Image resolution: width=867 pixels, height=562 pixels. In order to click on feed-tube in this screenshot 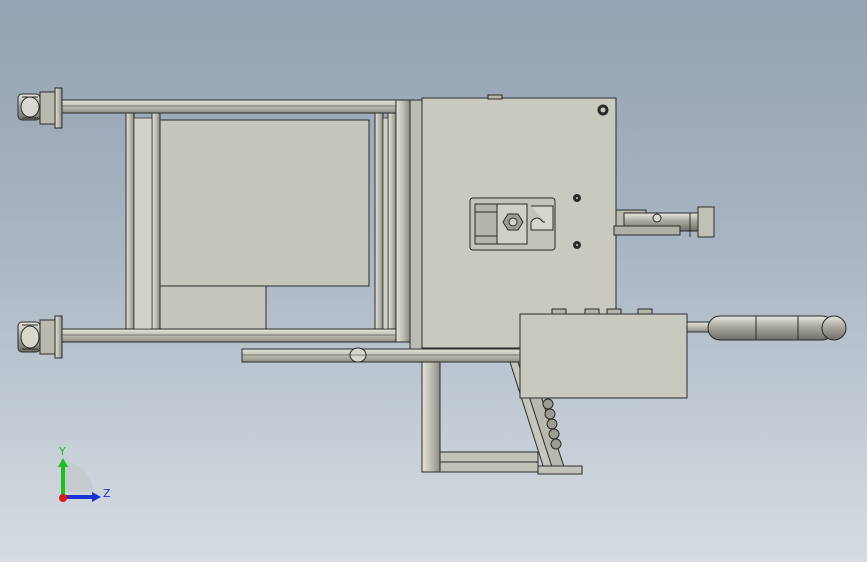, I will do `click(382, 355)`.